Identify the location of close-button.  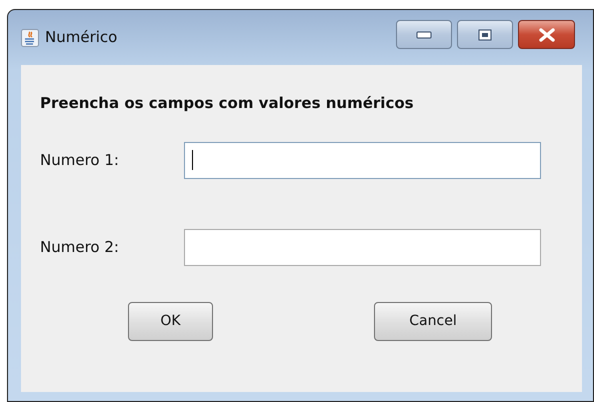
(546, 34).